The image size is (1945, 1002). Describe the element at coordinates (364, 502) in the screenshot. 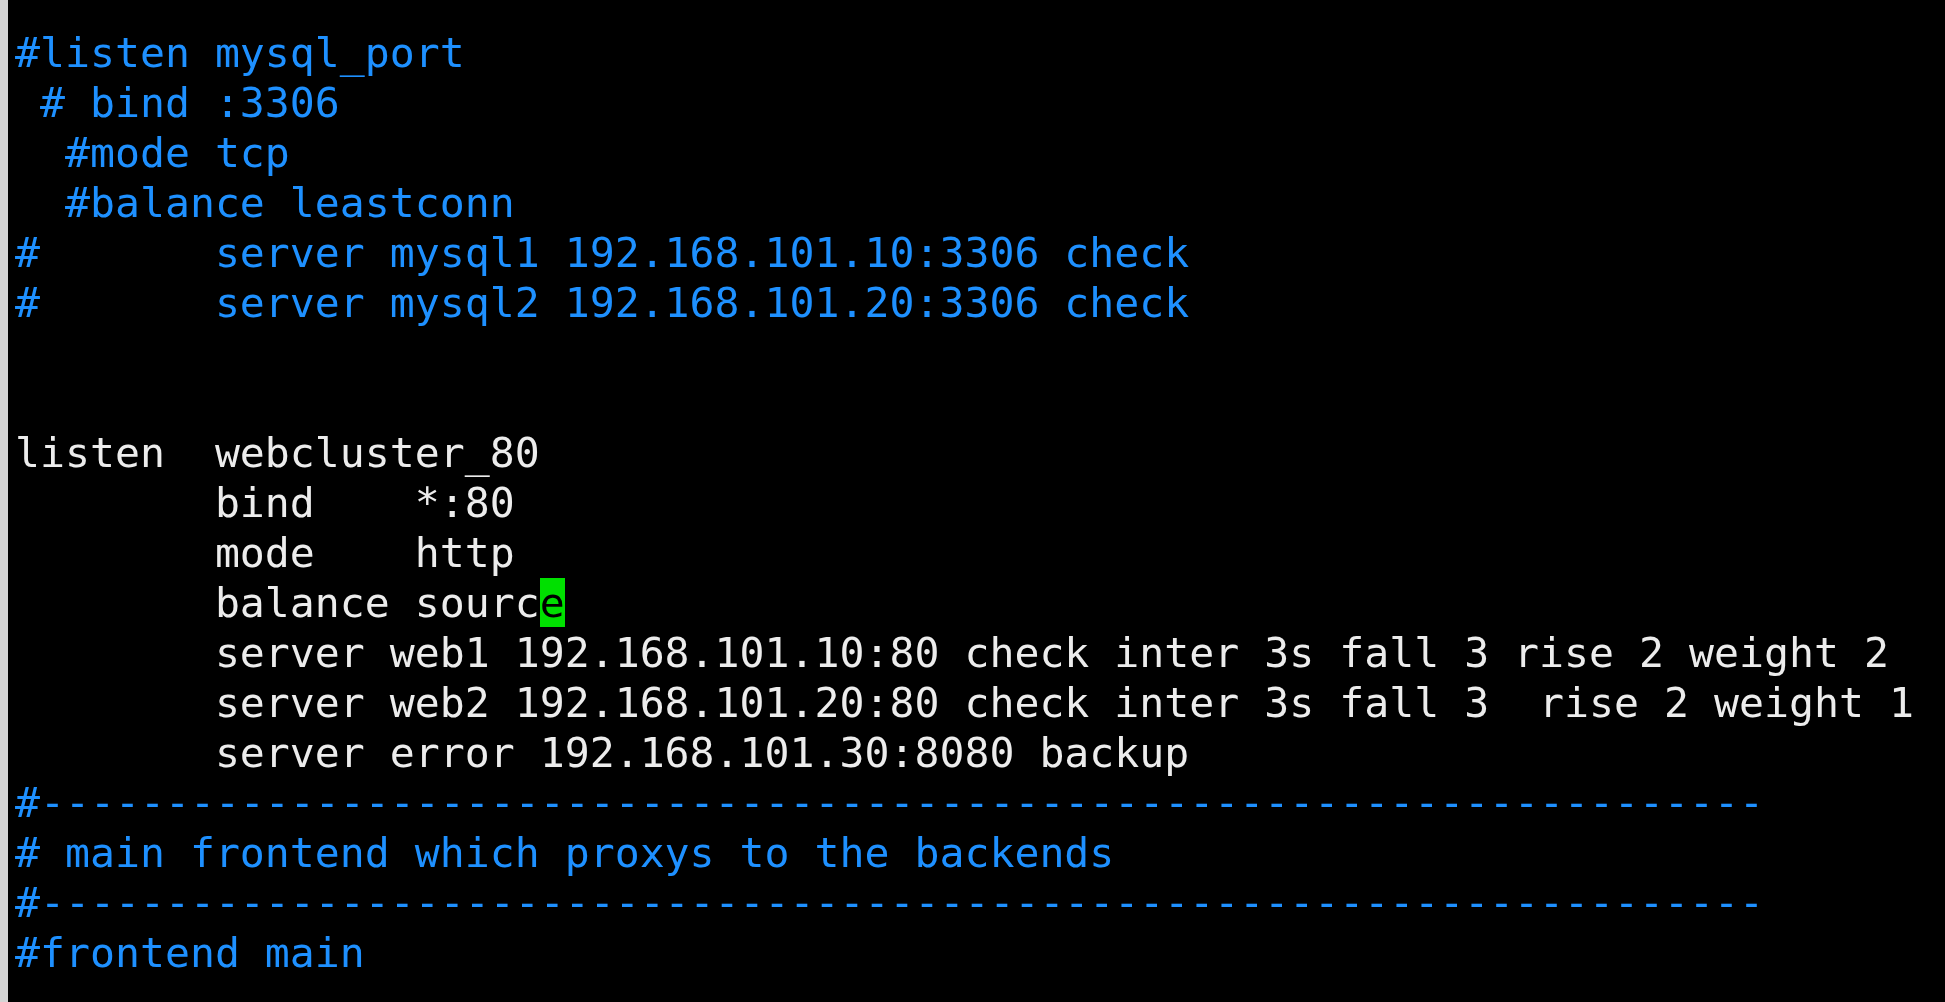

I see `code-text: bind *:80` at that location.